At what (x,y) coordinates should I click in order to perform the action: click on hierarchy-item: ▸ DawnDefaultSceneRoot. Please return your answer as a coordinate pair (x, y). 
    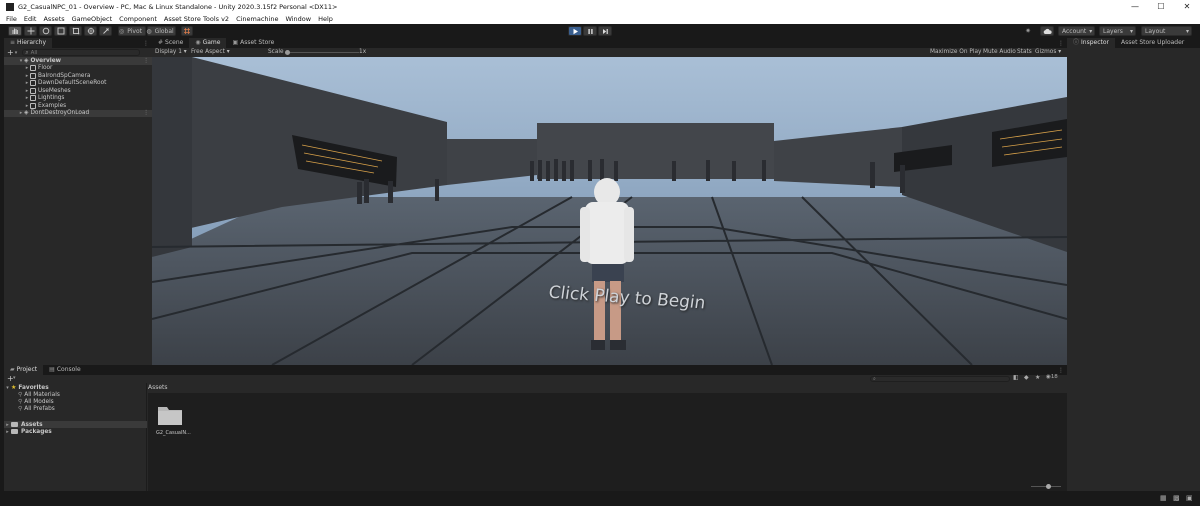
    Looking at the image, I should click on (78, 84).